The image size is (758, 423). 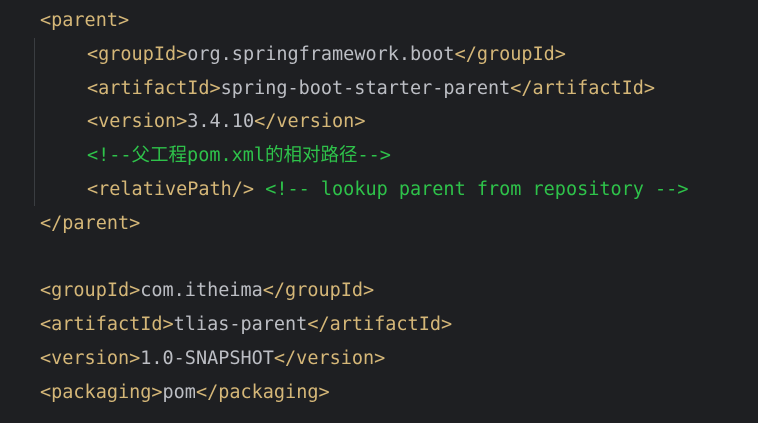 What do you see at coordinates (259, 189) in the screenshot?
I see `xml-text` at bounding box center [259, 189].